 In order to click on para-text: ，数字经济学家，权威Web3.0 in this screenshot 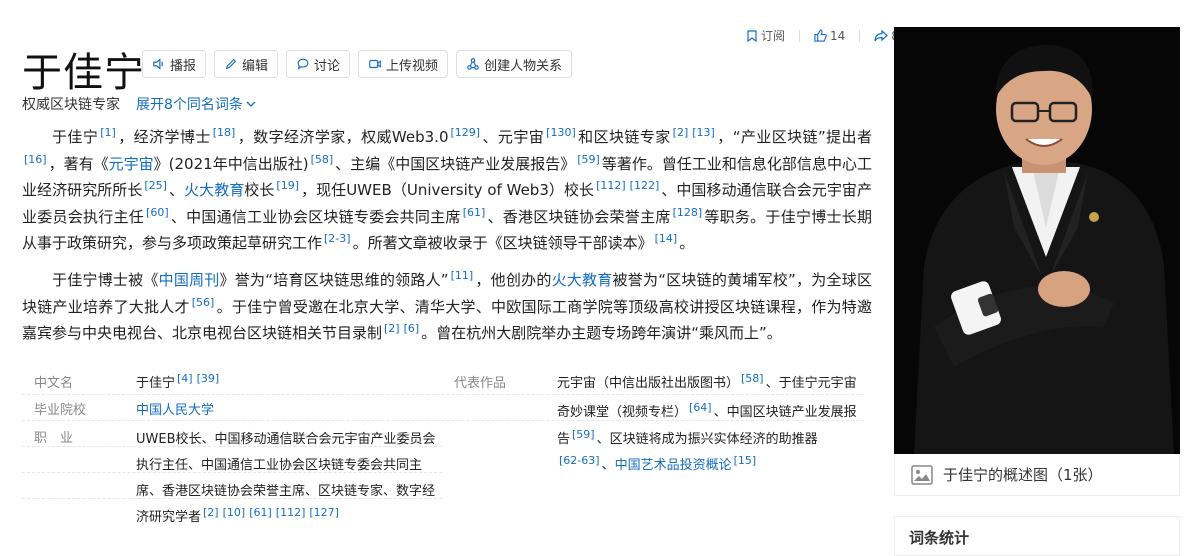, I will do `click(343, 137)`.